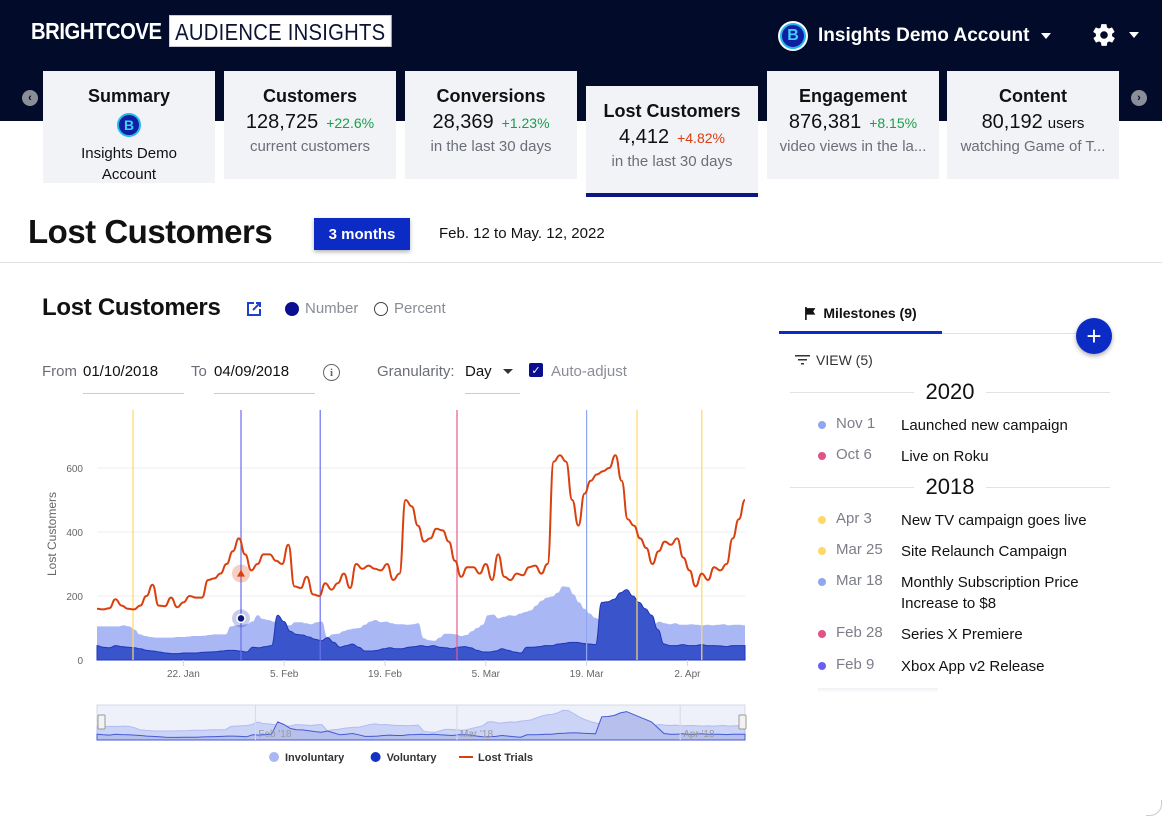 This screenshot has width=1162, height=816. Describe the element at coordinates (412, 758) in the screenshot. I see `legend-item-label: Voluntary` at that location.